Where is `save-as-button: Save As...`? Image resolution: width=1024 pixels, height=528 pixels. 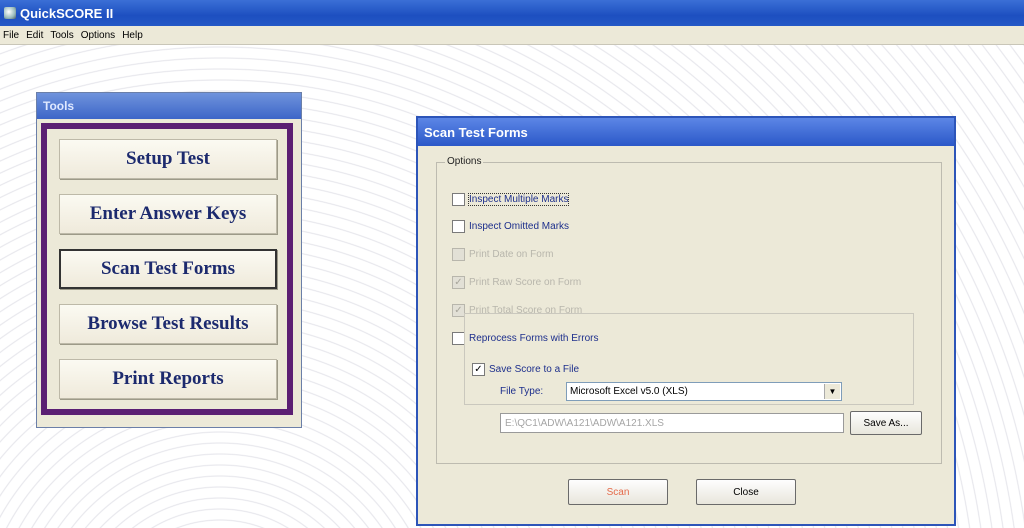
save-as-button: Save As... is located at coordinates (886, 423).